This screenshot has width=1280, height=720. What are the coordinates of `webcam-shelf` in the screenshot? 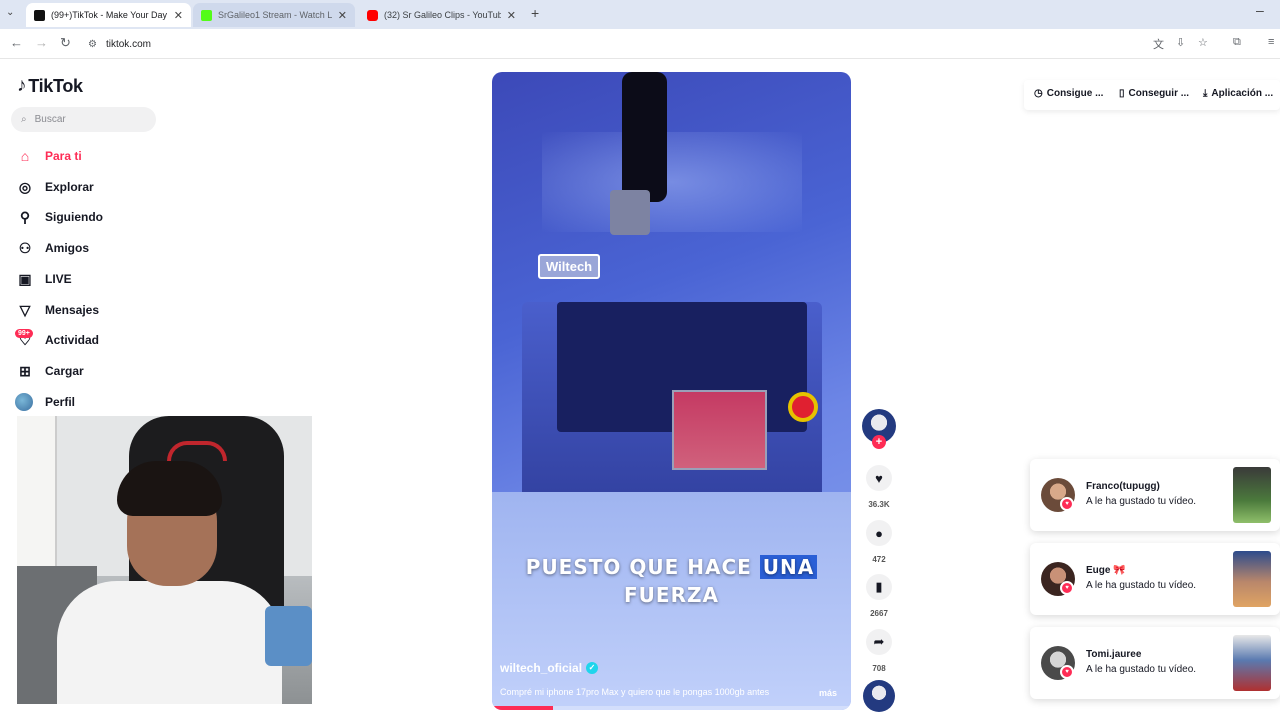 It's located at (37, 496).